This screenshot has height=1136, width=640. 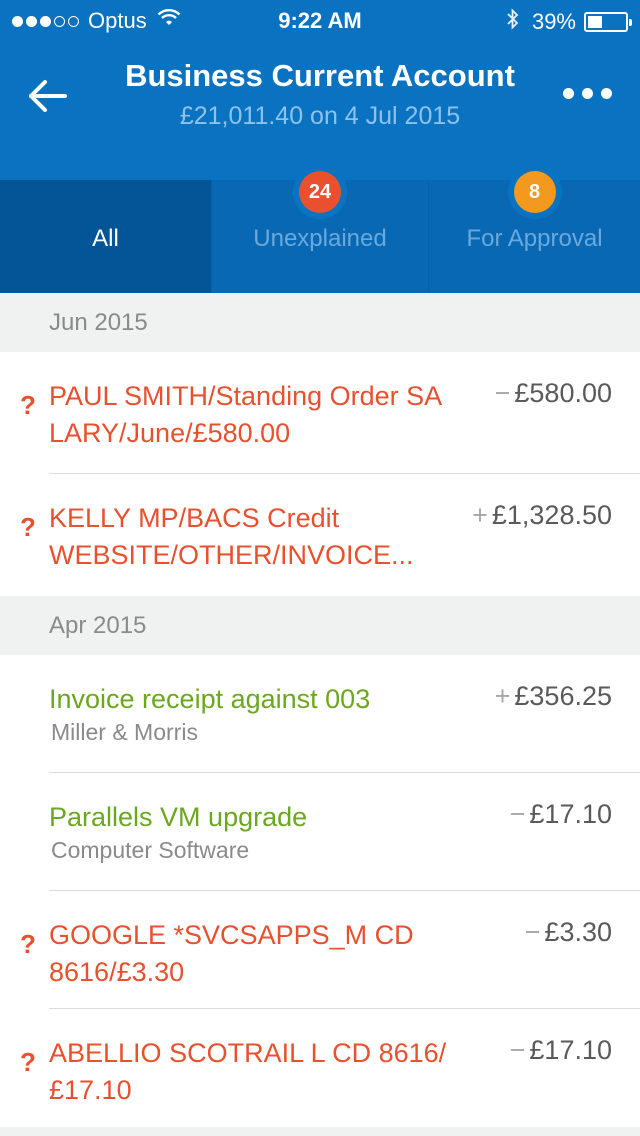 What do you see at coordinates (320, 20) in the screenshot?
I see `status-bar: Optus 9:22 AM 39%` at bounding box center [320, 20].